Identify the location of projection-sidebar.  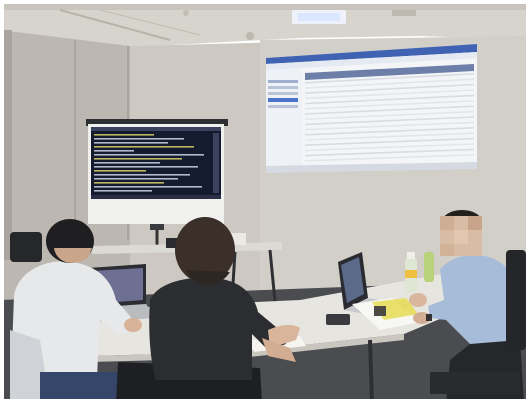
(284, 119).